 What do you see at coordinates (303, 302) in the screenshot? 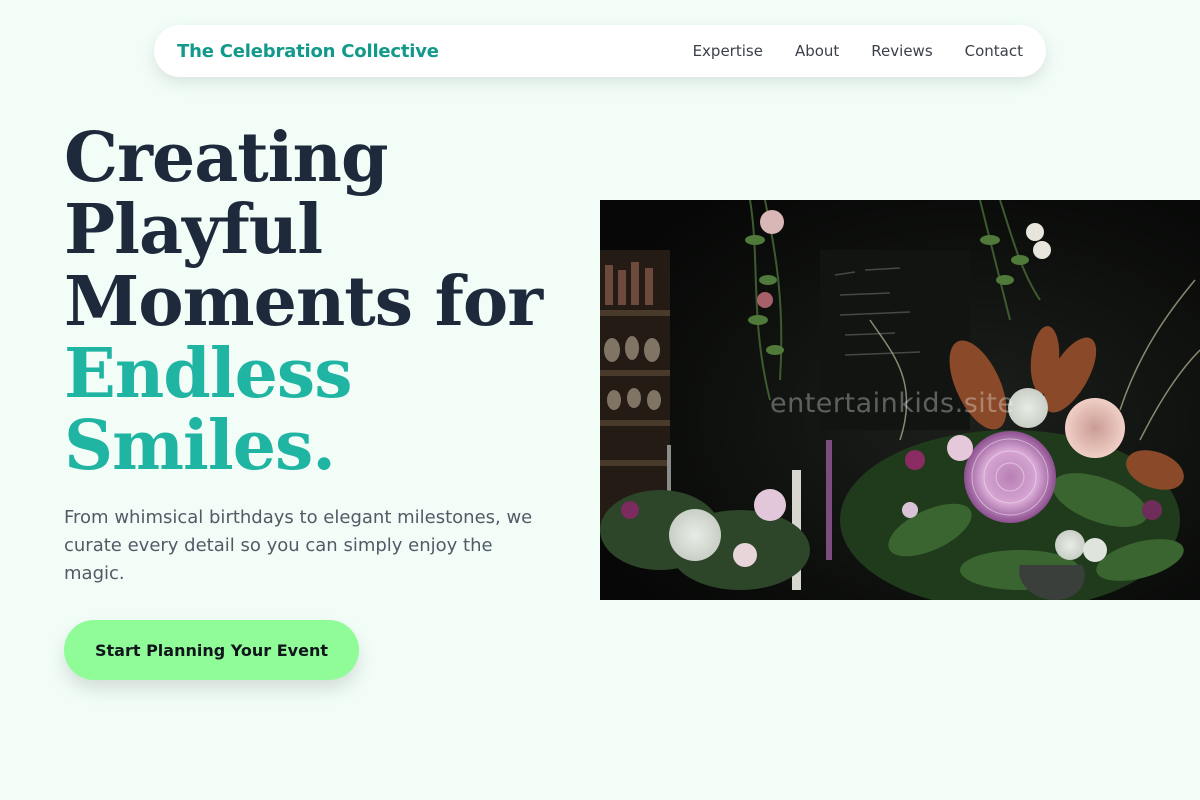
I see `headline-line: Moments for` at bounding box center [303, 302].